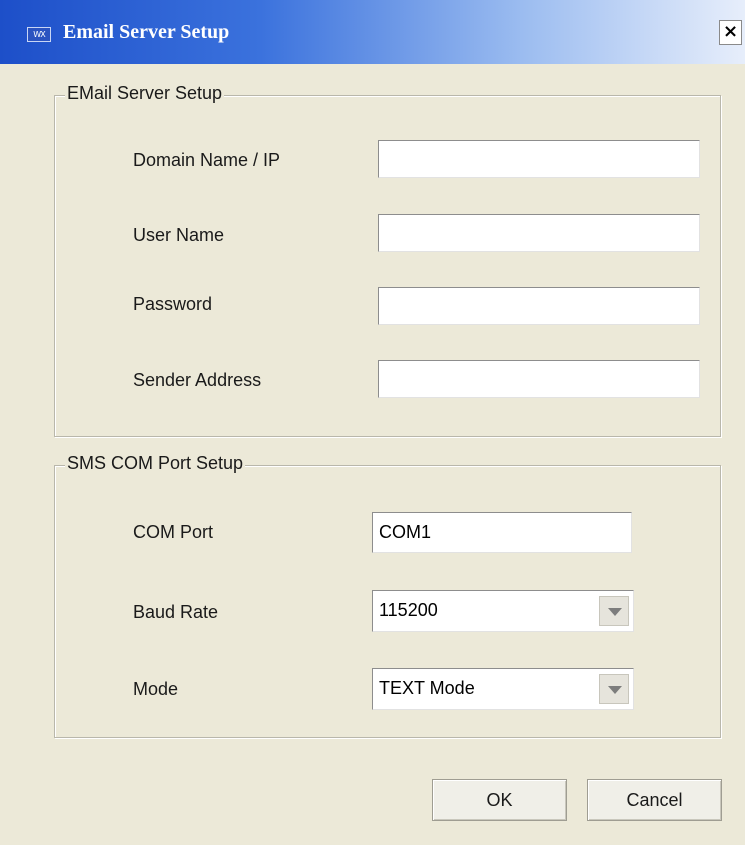 The width and height of the screenshot is (745, 845). Describe the element at coordinates (197, 380) in the screenshot. I see `sender-address-label: Sender Address` at that location.